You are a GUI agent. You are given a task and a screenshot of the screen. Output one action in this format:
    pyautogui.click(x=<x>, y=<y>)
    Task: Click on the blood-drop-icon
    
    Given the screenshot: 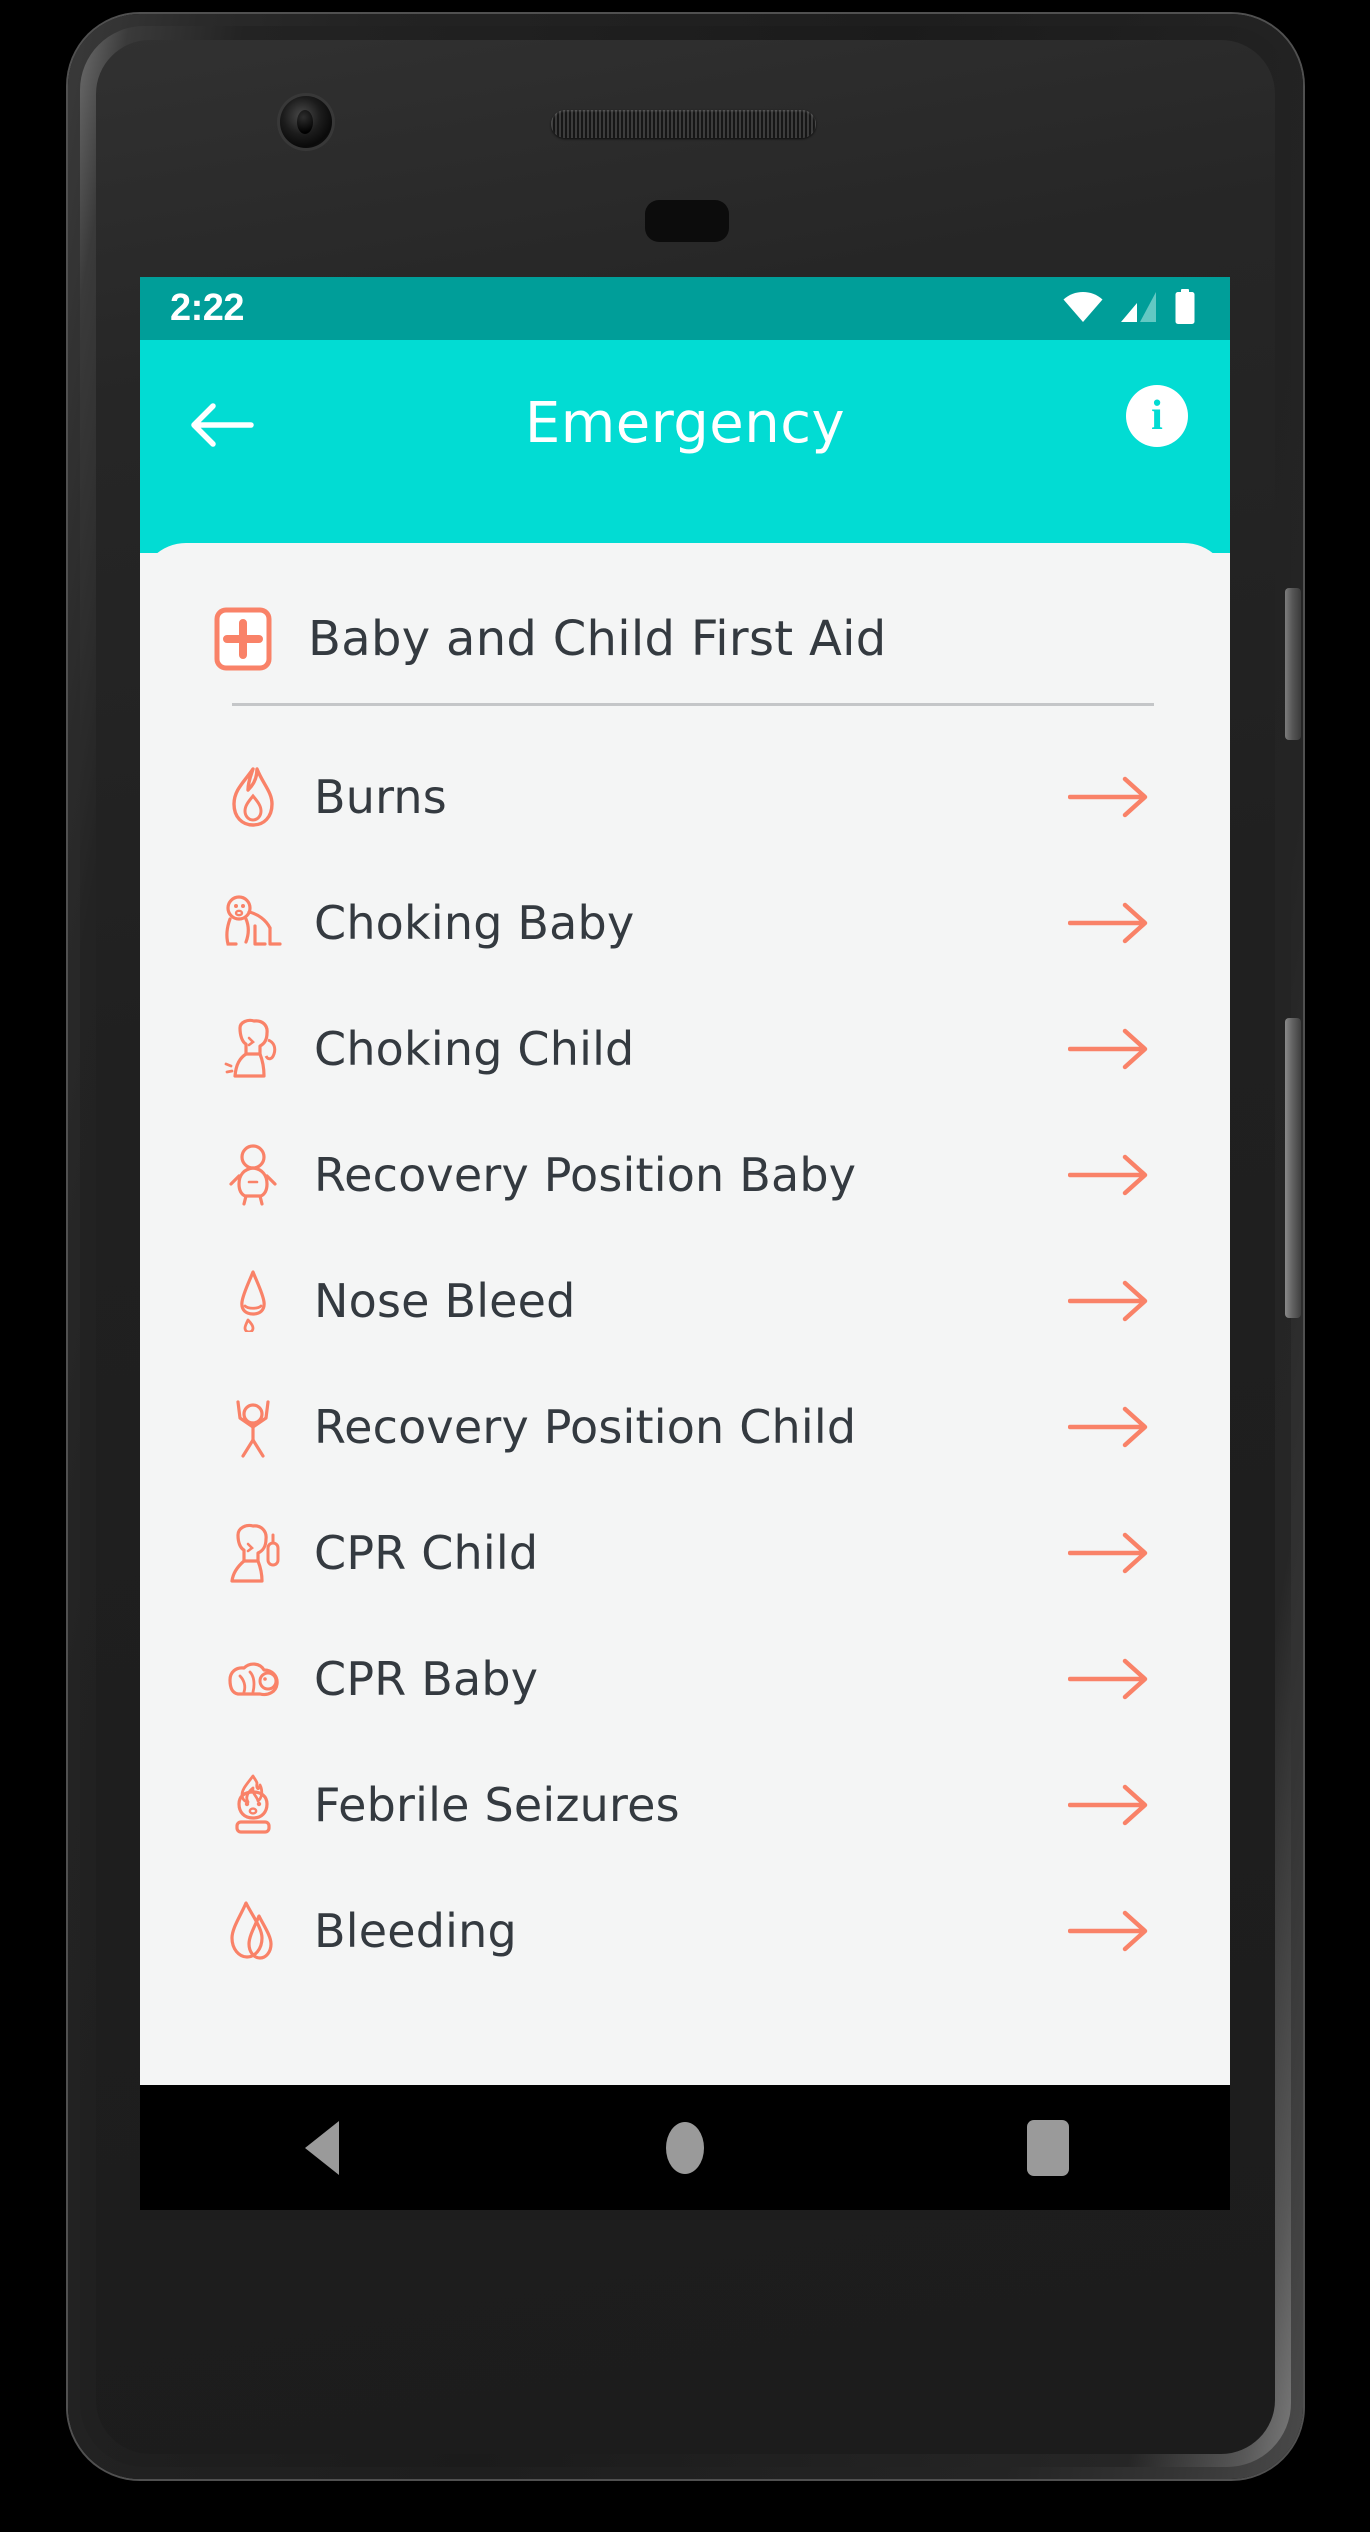 What is the action you would take?
    pyautogui.click(x=253, y=1931)
    